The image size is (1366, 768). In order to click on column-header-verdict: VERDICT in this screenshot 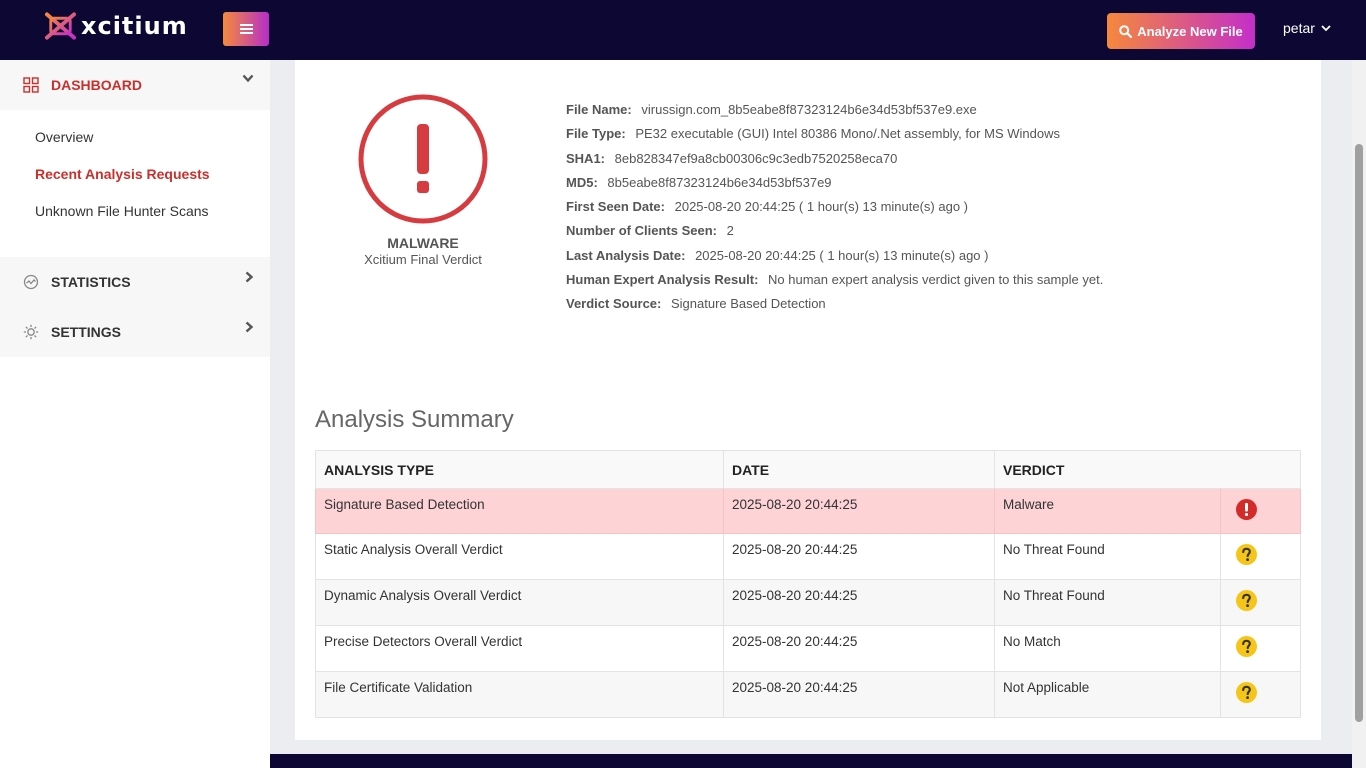, I will do `click(1147, 469)`.